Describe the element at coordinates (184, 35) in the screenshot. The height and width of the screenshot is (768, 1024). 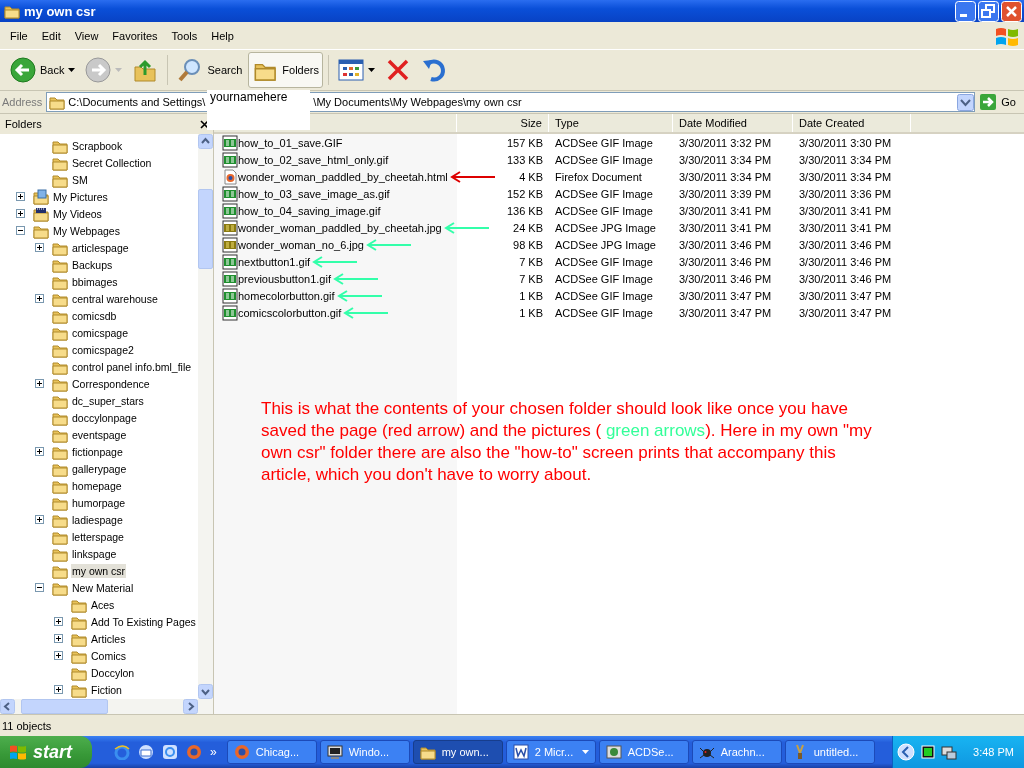
I see `menu-item: Tools` at that location.